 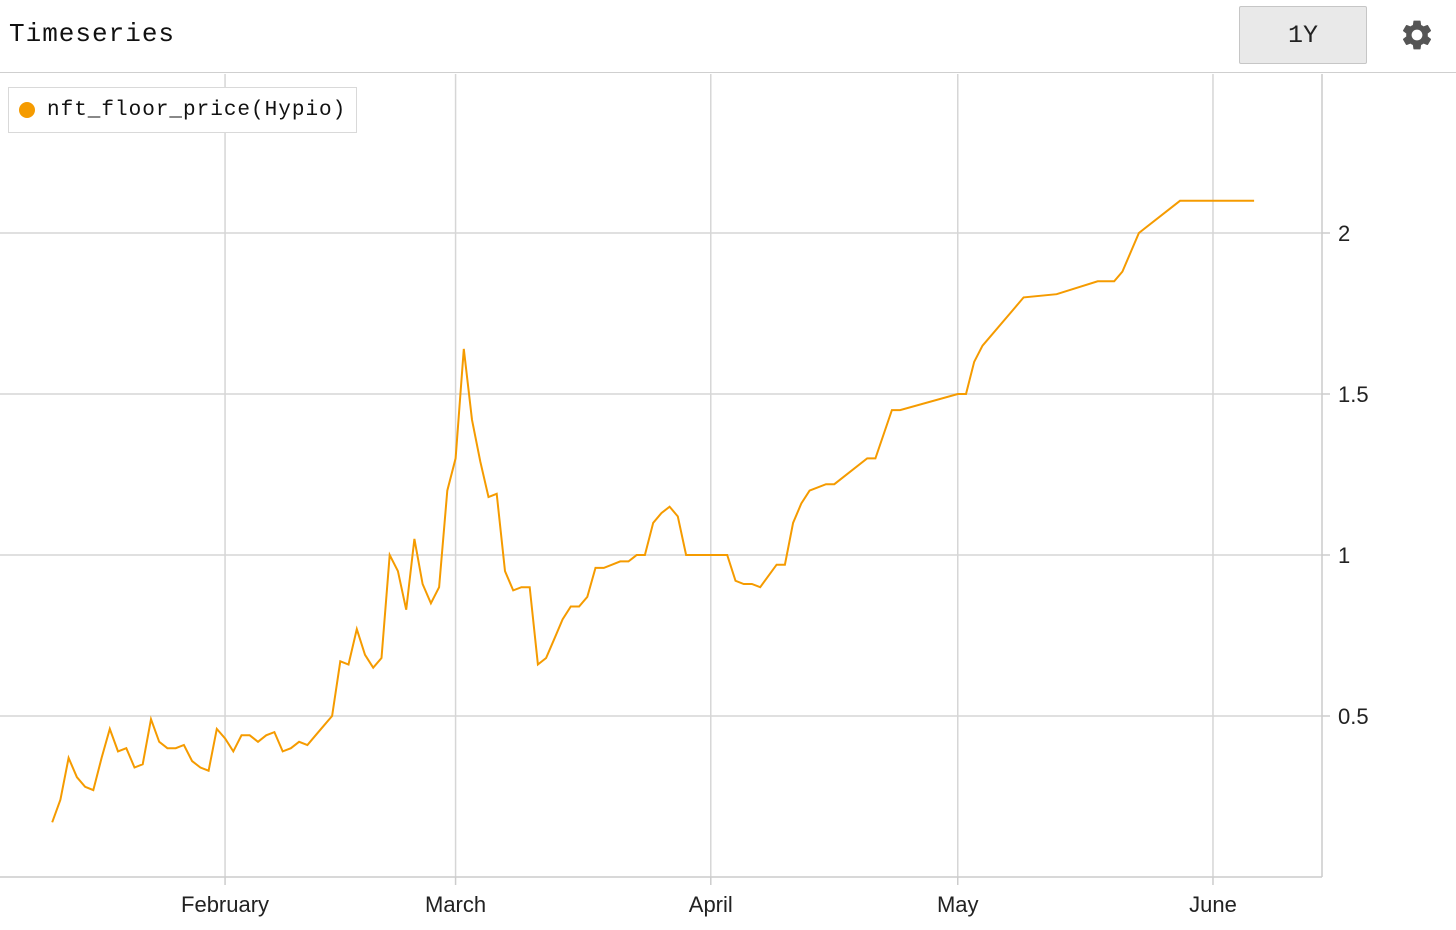 I want to click on legend-swatch, so click(x=27, y=110).